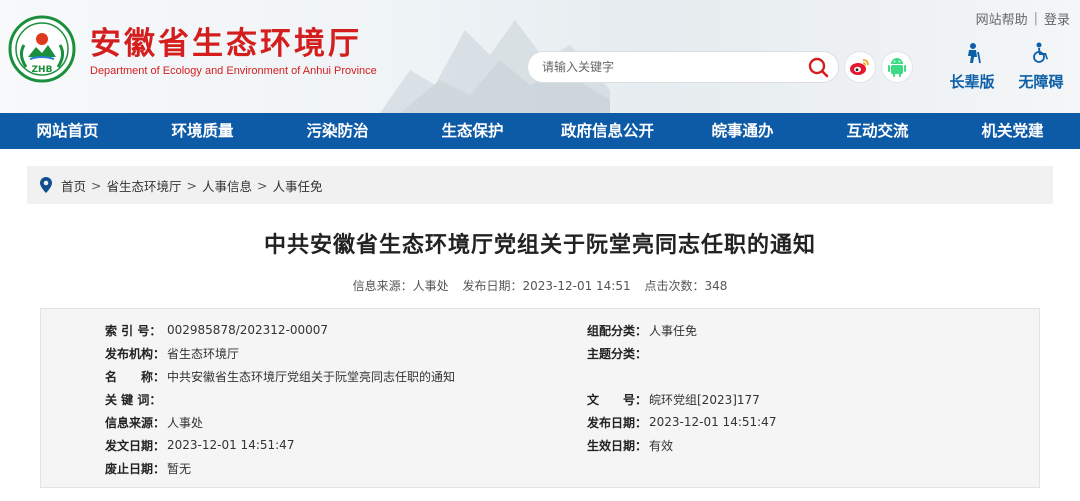 The height and width of the screenshot is (501, 1080). What do you see at coordinates (1041, 67) in the screenshot?
I see `accessible-mode-button: 无障碍` at bounding box center [1041, 67].